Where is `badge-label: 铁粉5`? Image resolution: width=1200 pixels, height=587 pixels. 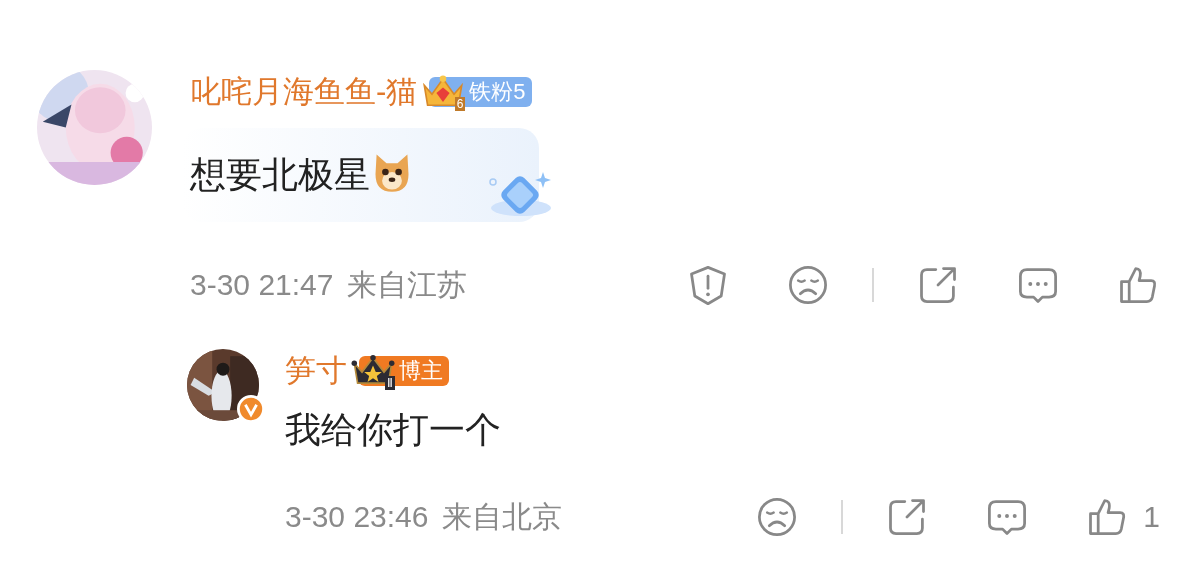
badge-label: 铁粉5 is located at coordinates (497, 92).